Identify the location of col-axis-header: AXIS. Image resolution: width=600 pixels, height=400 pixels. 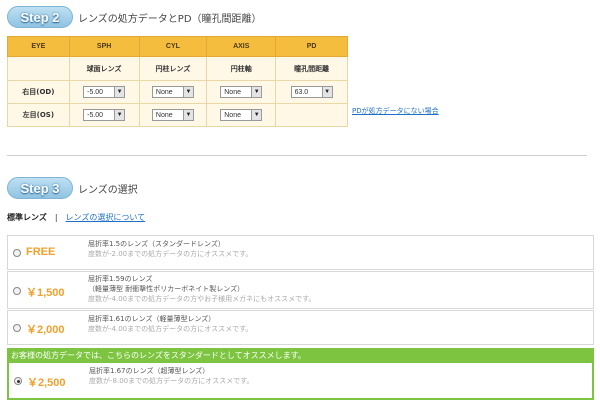
(241, 46).